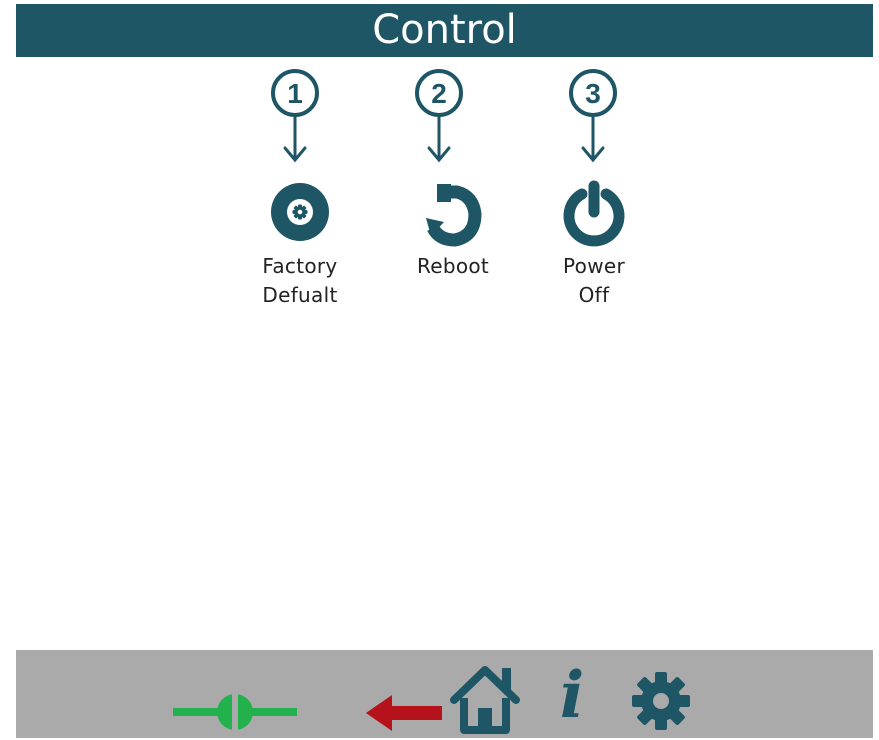 This screenshot has height=740, width=879. I want to click on factory-default-button: Factory Defualt, so click(300, 245).